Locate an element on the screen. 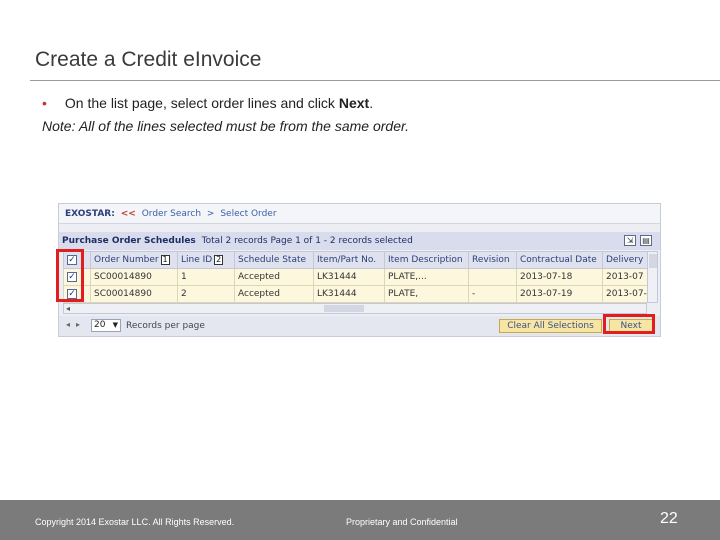  brand-logo: EXOSTAR: is located at coordinates (90, 214).